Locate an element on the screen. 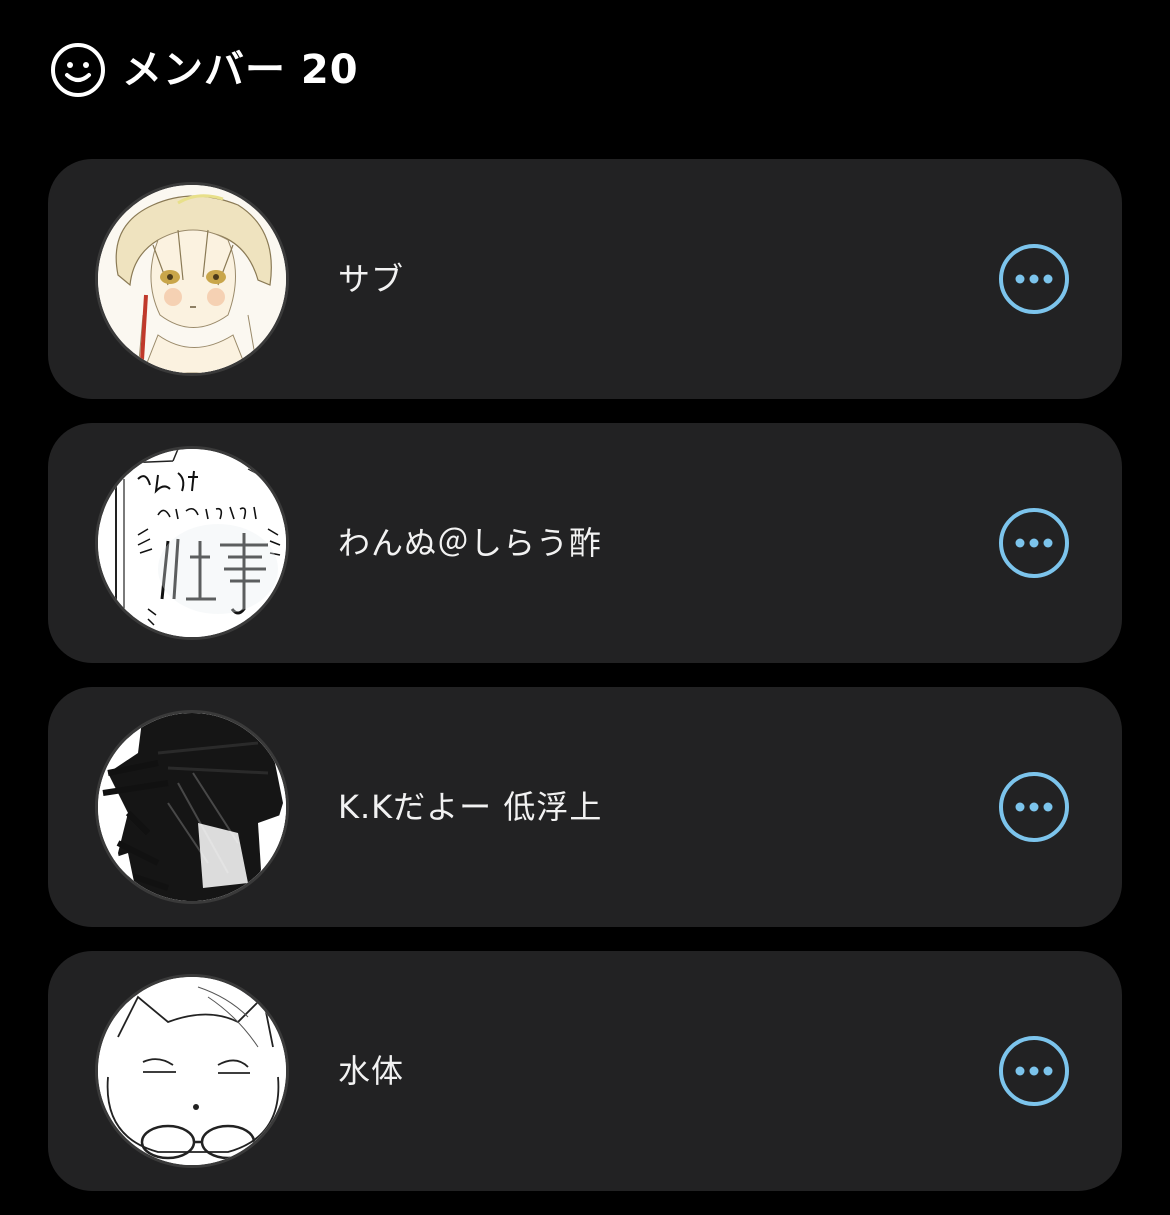  member-name: わんぬ＠しらう酢 is located at coordinates (470, 543).